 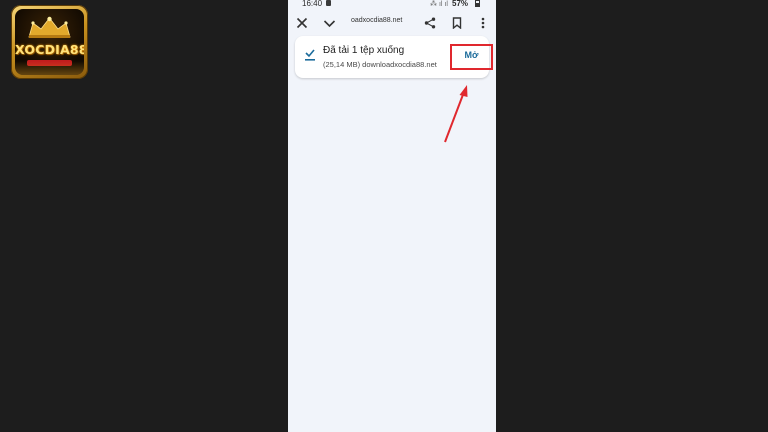 What do you see at coordinates (477, 3) in the screenshot?
I see `battery-icon` at bounding box center [477, 3].